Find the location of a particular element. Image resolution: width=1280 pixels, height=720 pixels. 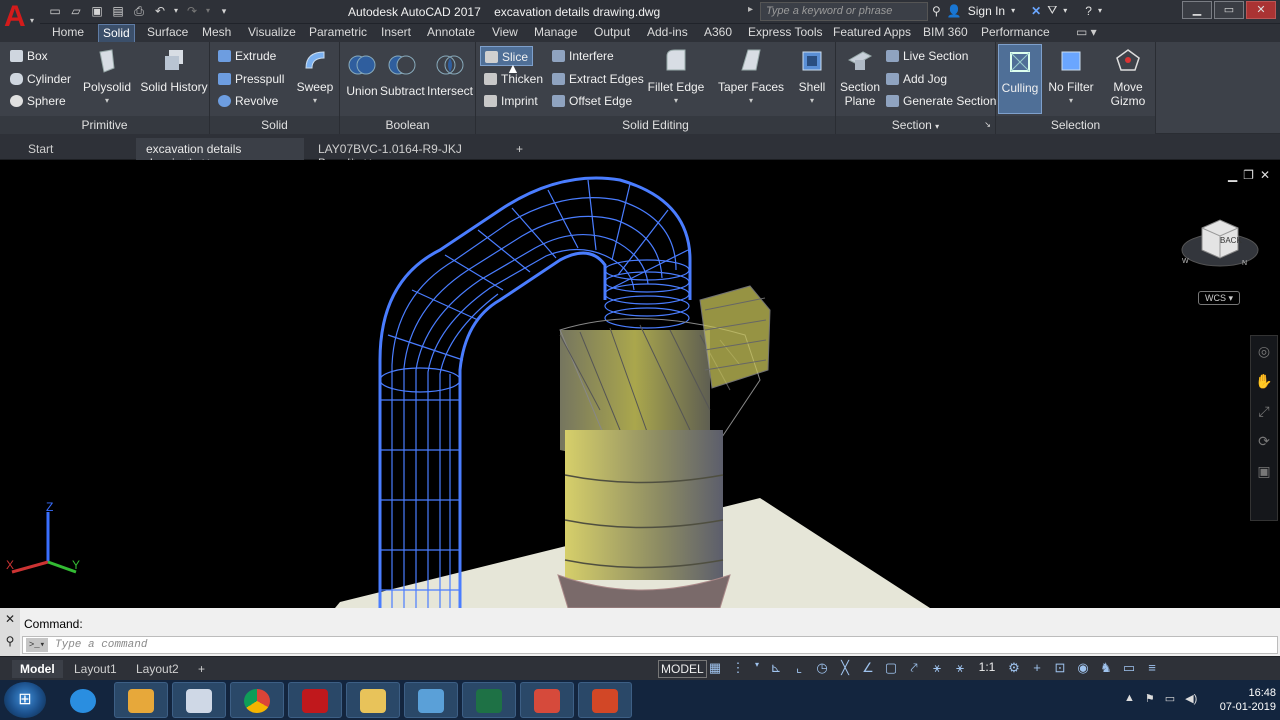

viewport-restore-icon: ❐ is located at coordinates (1248, 175).